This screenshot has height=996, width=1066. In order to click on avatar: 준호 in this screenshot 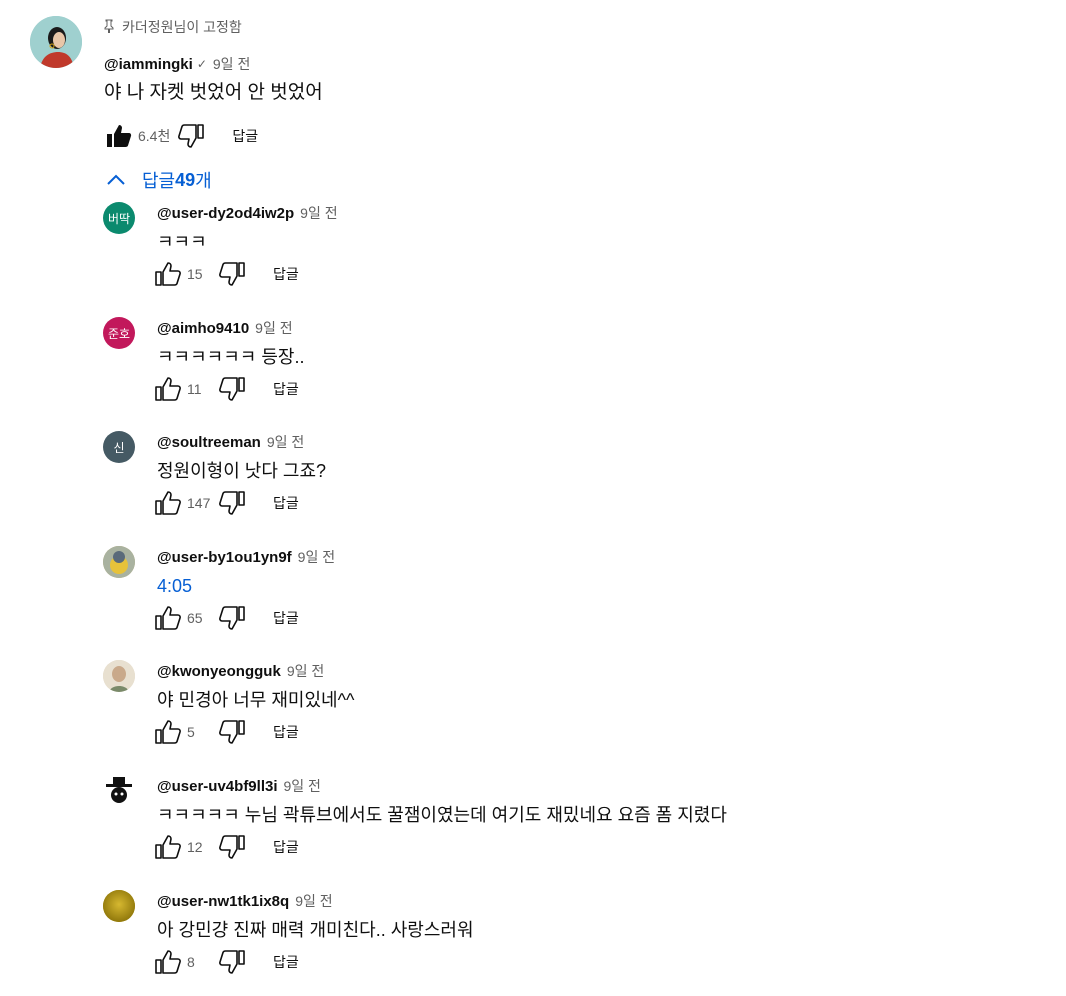, I will do `click(119, 333)`.